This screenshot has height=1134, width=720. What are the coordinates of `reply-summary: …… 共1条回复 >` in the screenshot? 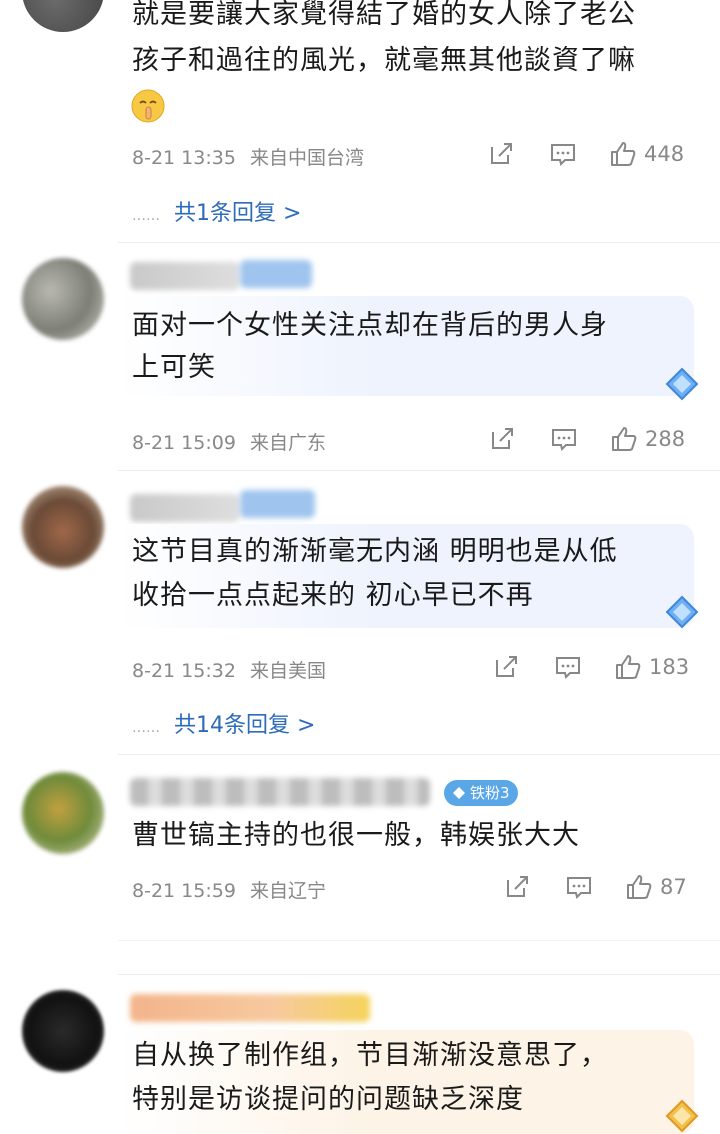 It's located at (216, 211).